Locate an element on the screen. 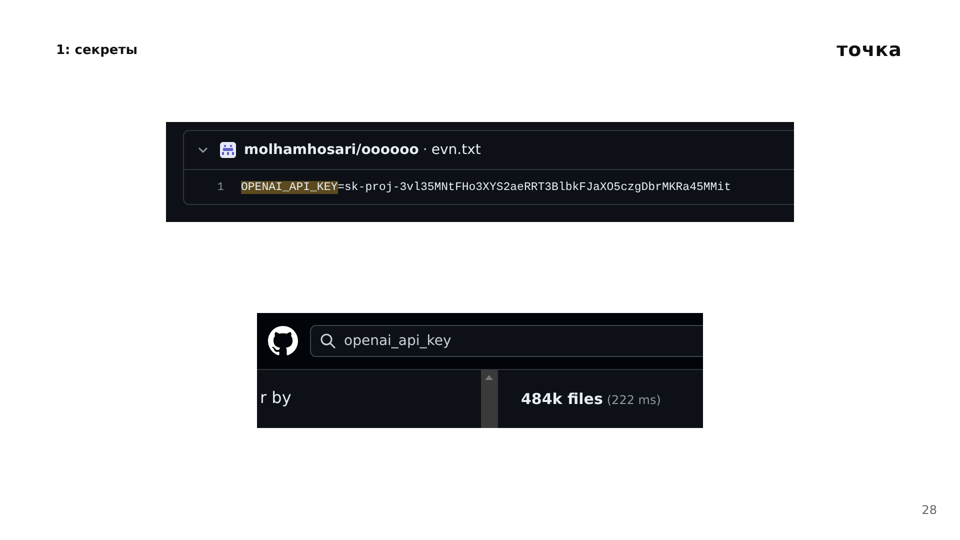  file-link: evn.txt is located at coordinates (456, 150).